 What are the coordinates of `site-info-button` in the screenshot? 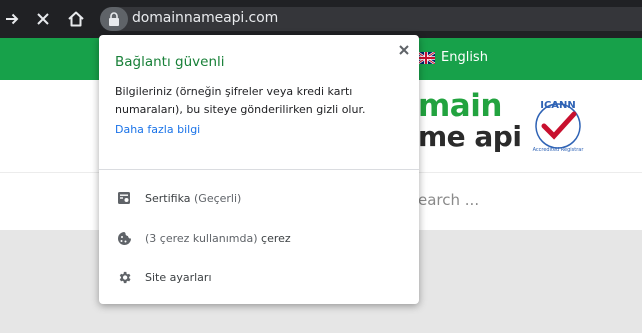 It's located at (114, 19).